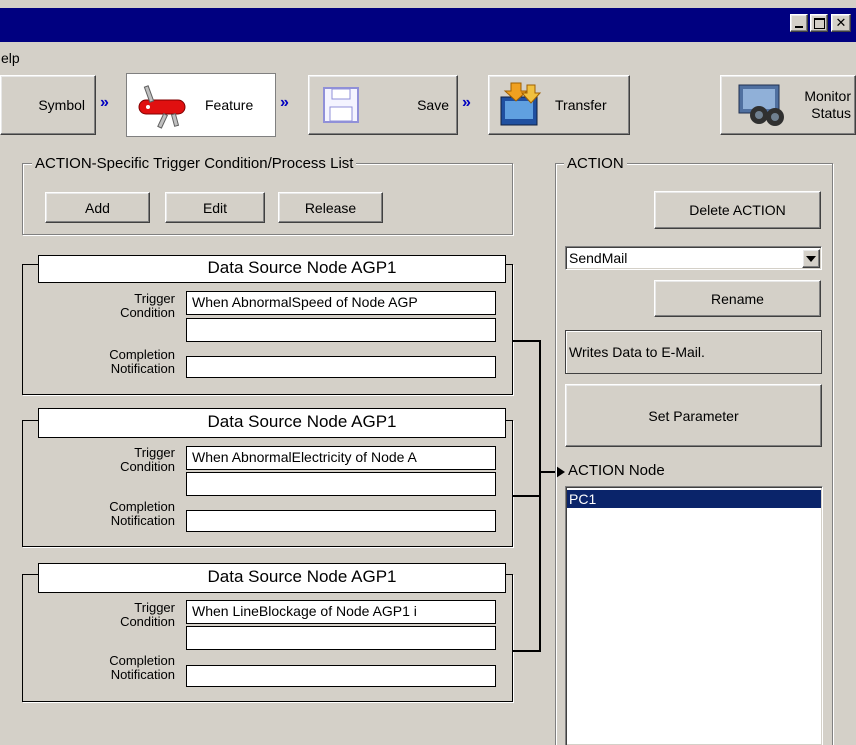  I want to click on chevron-down-icon, so click(811, 258).